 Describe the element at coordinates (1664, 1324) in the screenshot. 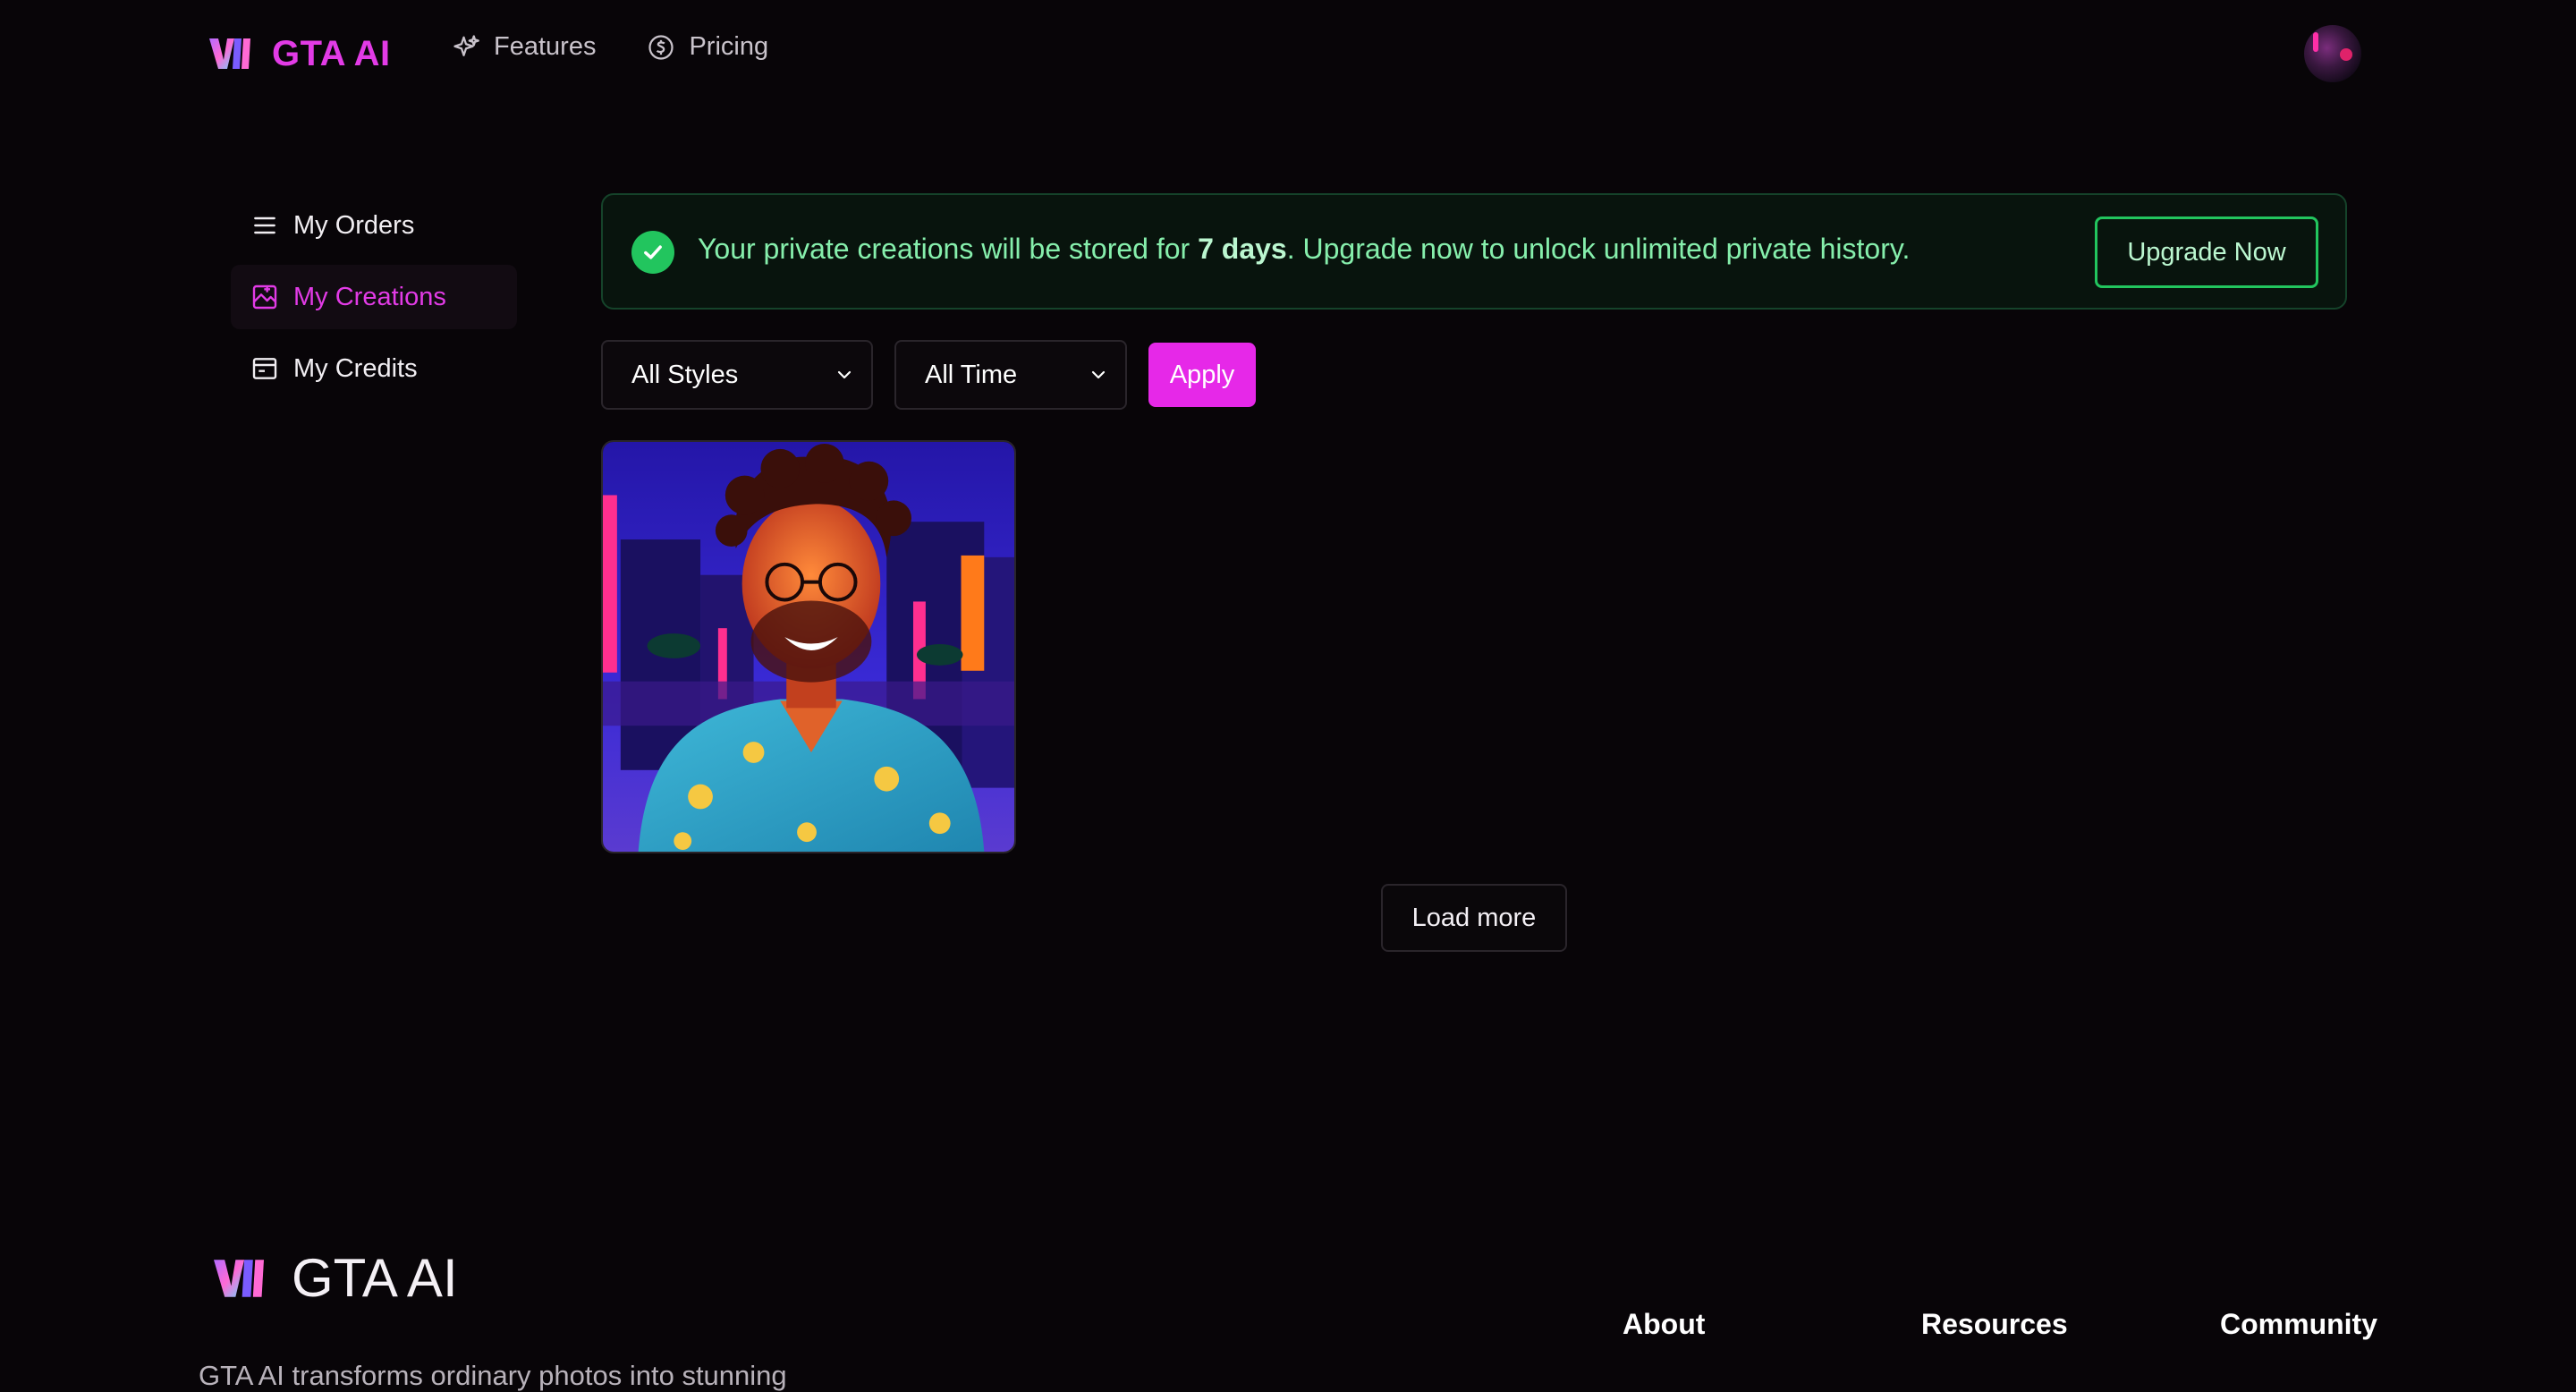

I see `footer-heading-about: About` at that location.